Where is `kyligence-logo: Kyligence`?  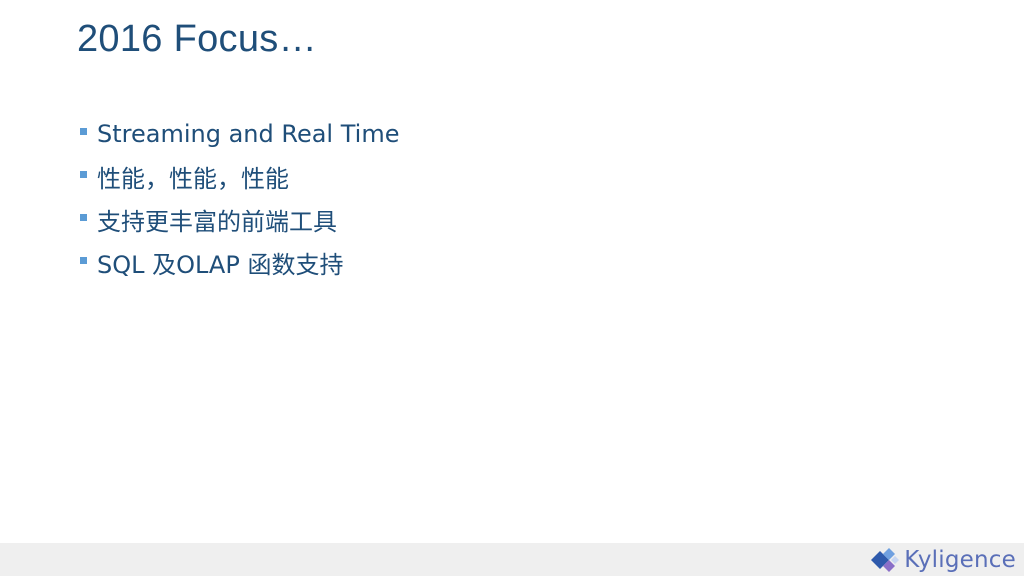 kyligence-logo: Kyligence is located at coordinates (942, 560).